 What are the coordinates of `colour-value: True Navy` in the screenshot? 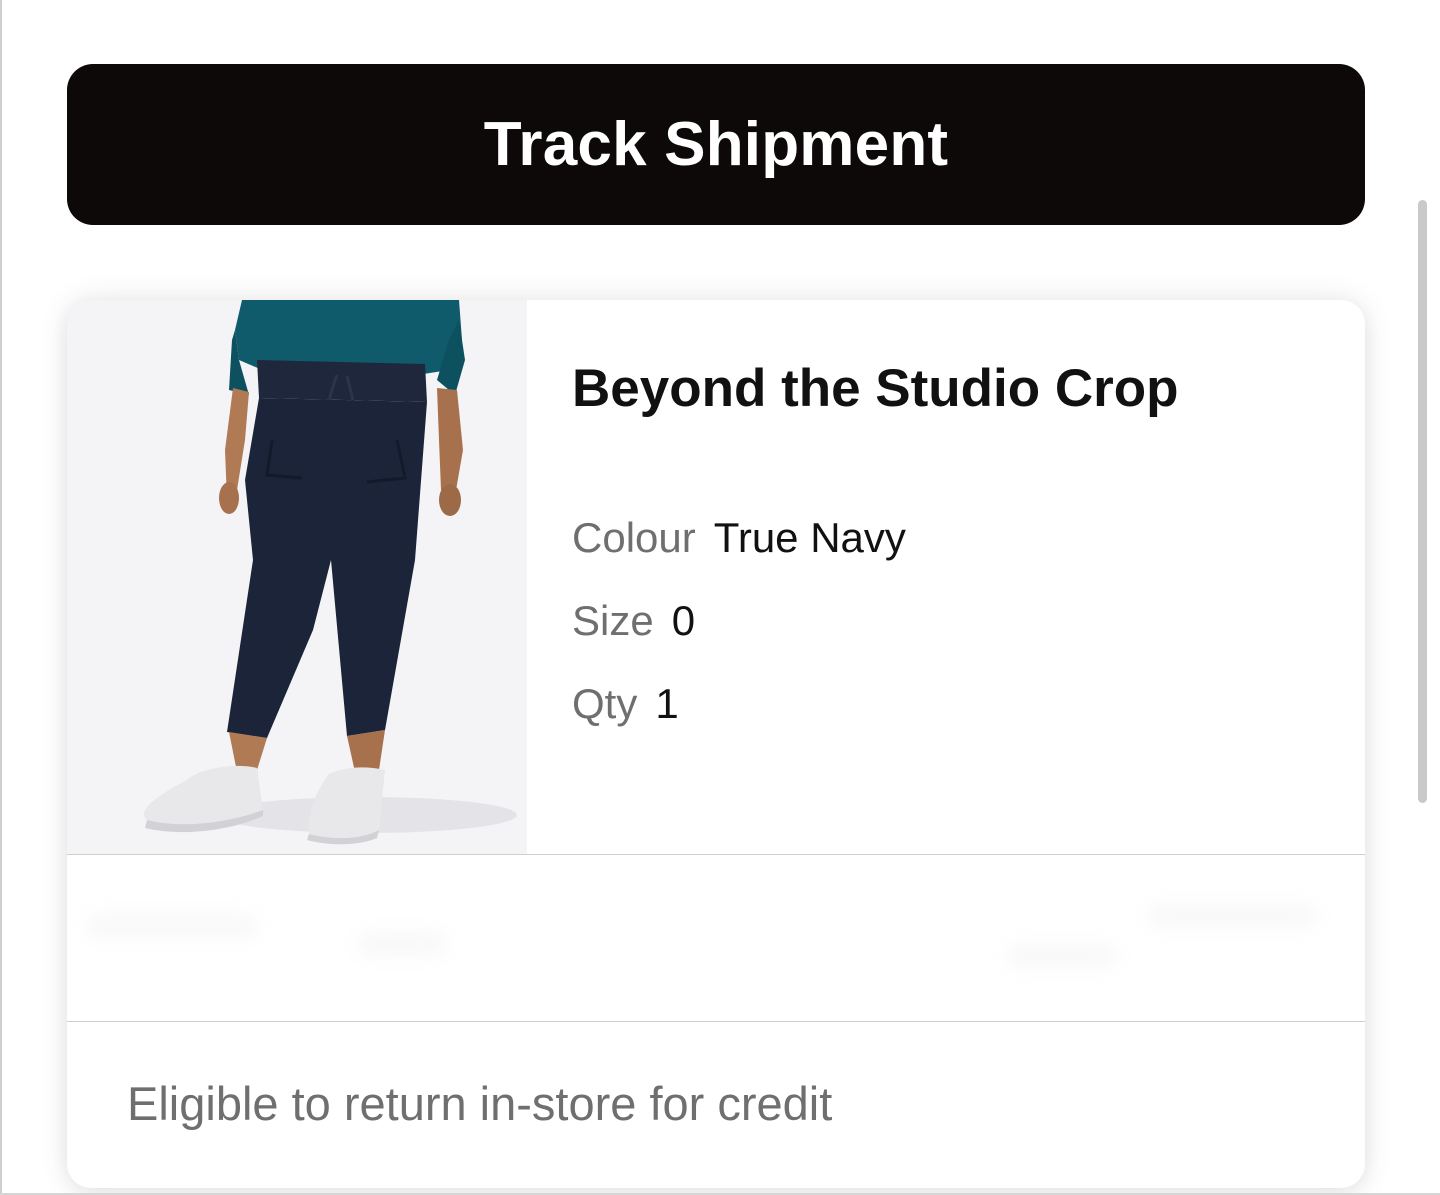 It's located at (809, 537).